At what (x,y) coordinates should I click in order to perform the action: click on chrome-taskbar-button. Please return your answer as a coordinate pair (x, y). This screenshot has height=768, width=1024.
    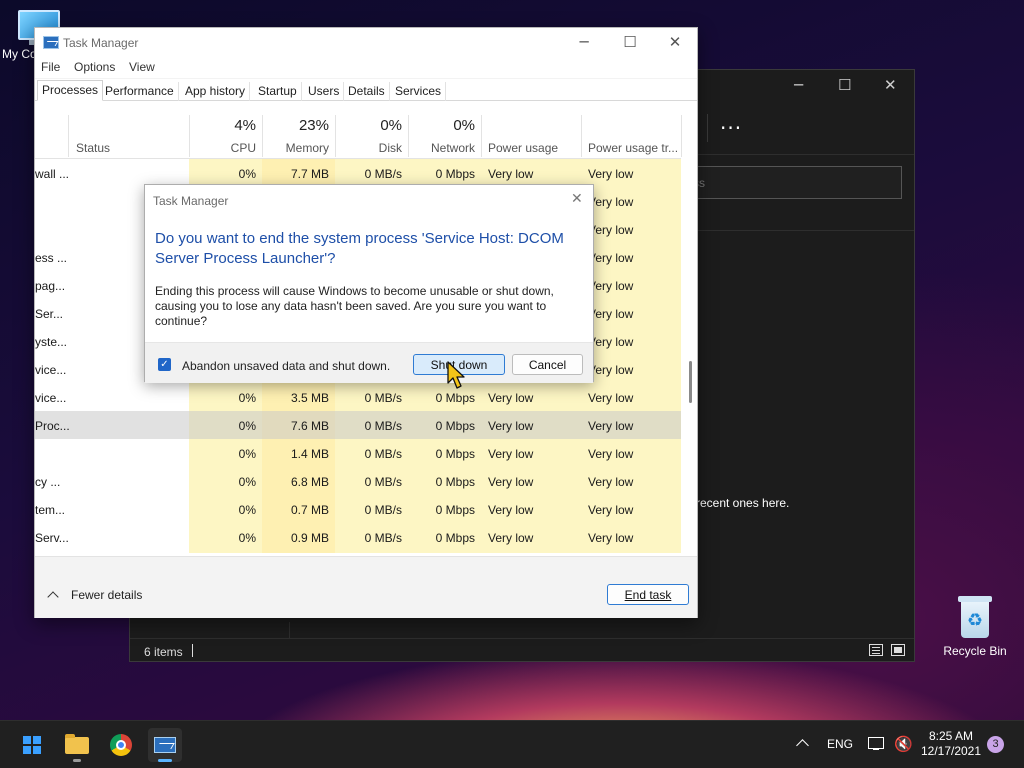
    Looking at the image, I should click on (121, 745).